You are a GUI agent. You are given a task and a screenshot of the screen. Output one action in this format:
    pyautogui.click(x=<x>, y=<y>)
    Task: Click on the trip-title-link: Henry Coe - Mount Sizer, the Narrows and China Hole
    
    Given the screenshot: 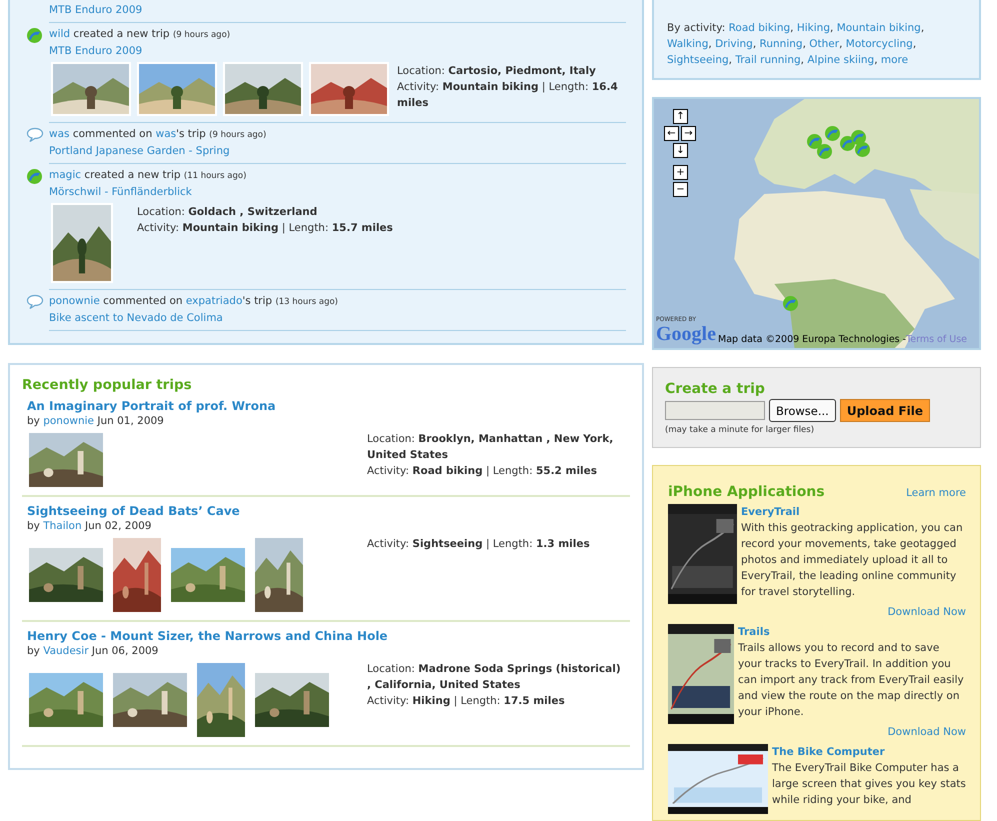 What is the action you would take?
    pyautogui.click(x=207, y=636)
    